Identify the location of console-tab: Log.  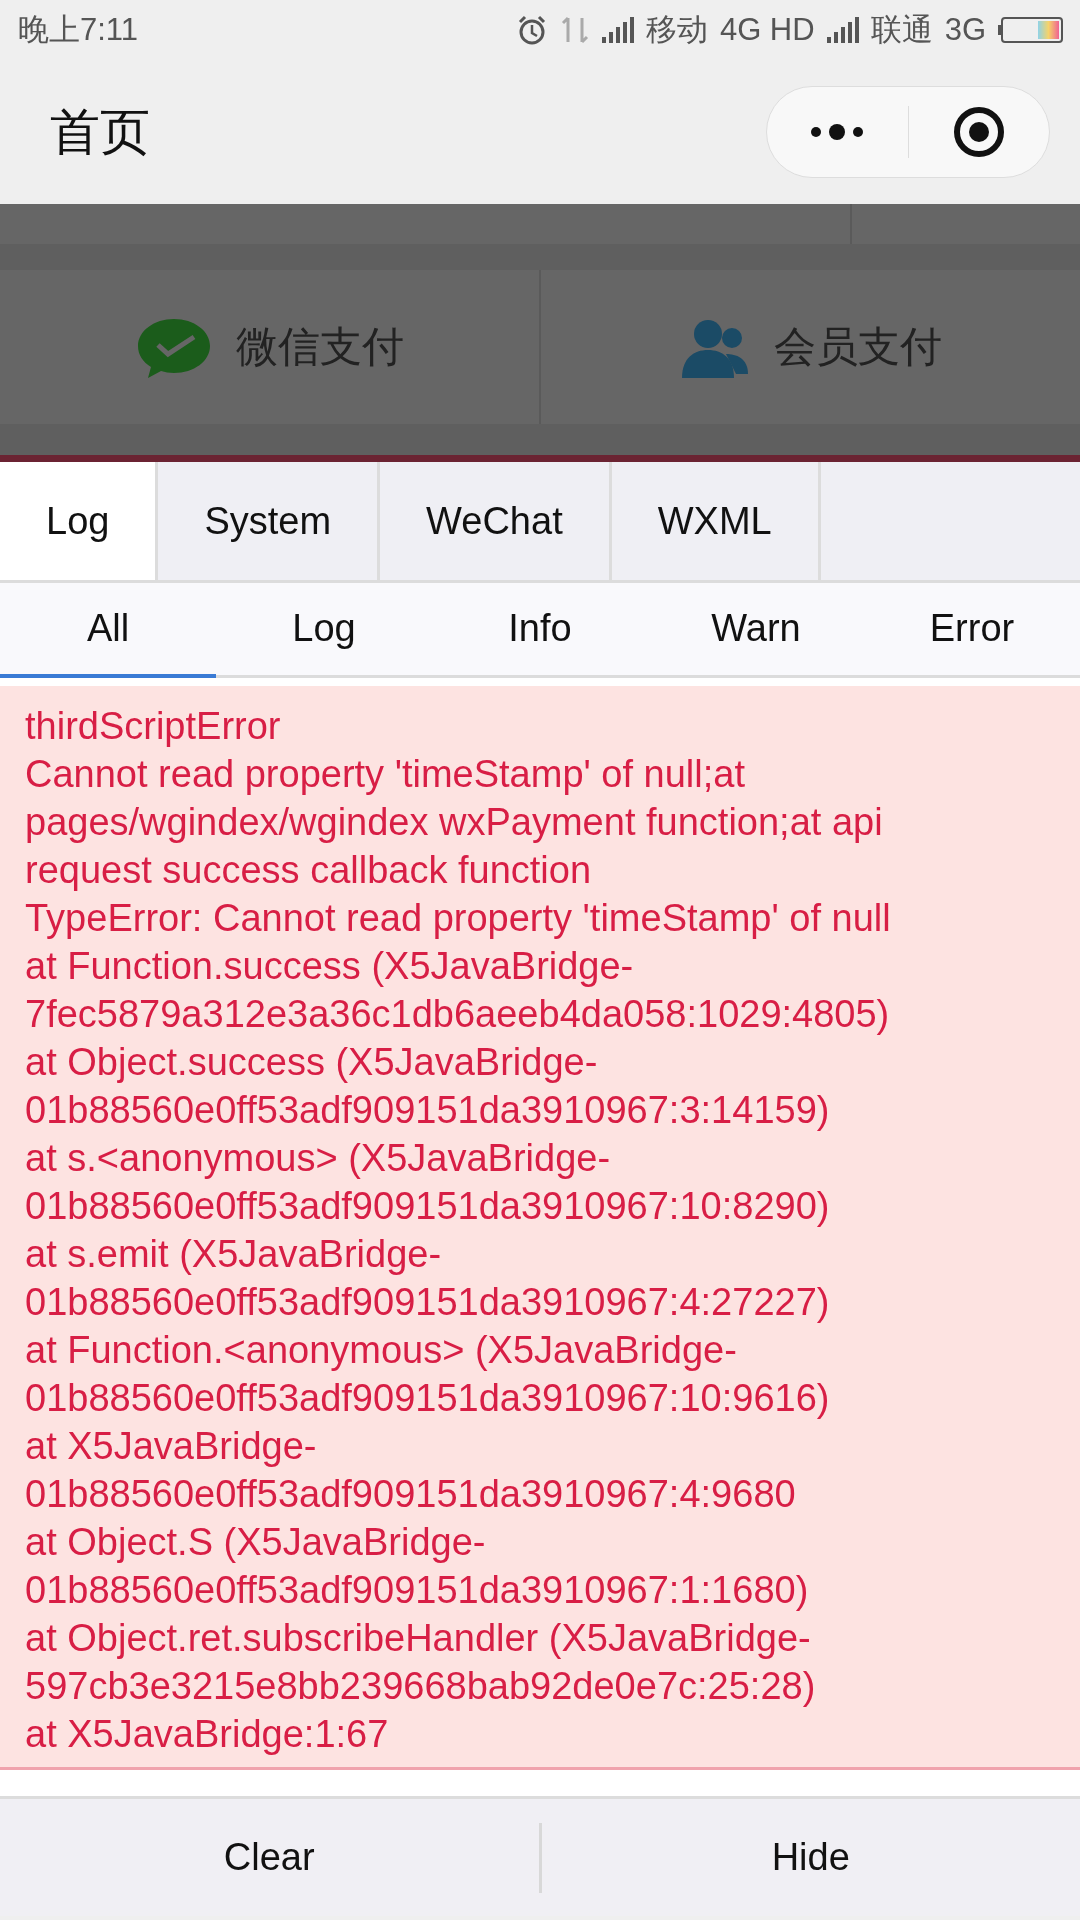
(79, 521).